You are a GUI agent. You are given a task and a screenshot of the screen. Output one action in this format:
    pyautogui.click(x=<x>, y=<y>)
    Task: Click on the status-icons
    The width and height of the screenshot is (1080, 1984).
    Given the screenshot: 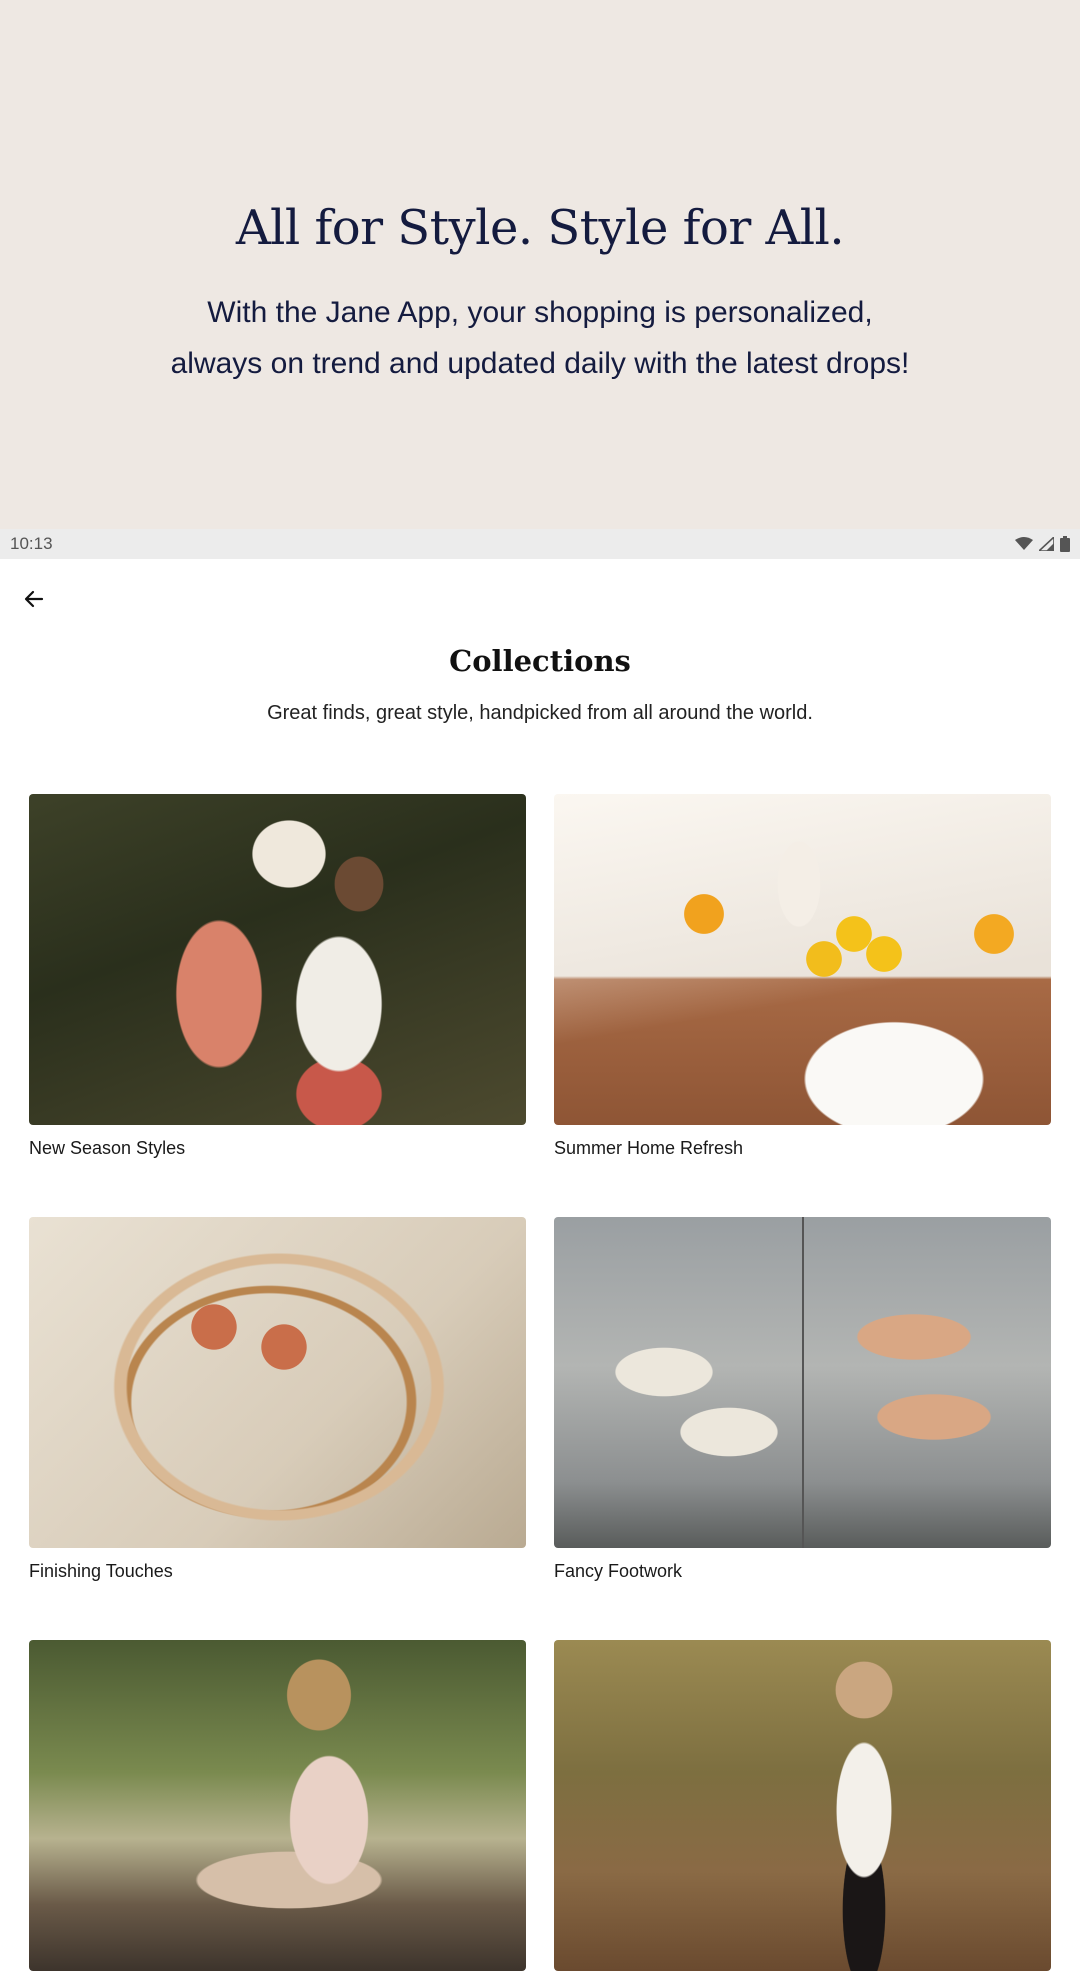 What is the action you would take?
    pyautogui.click(x=1042, y=544)
    